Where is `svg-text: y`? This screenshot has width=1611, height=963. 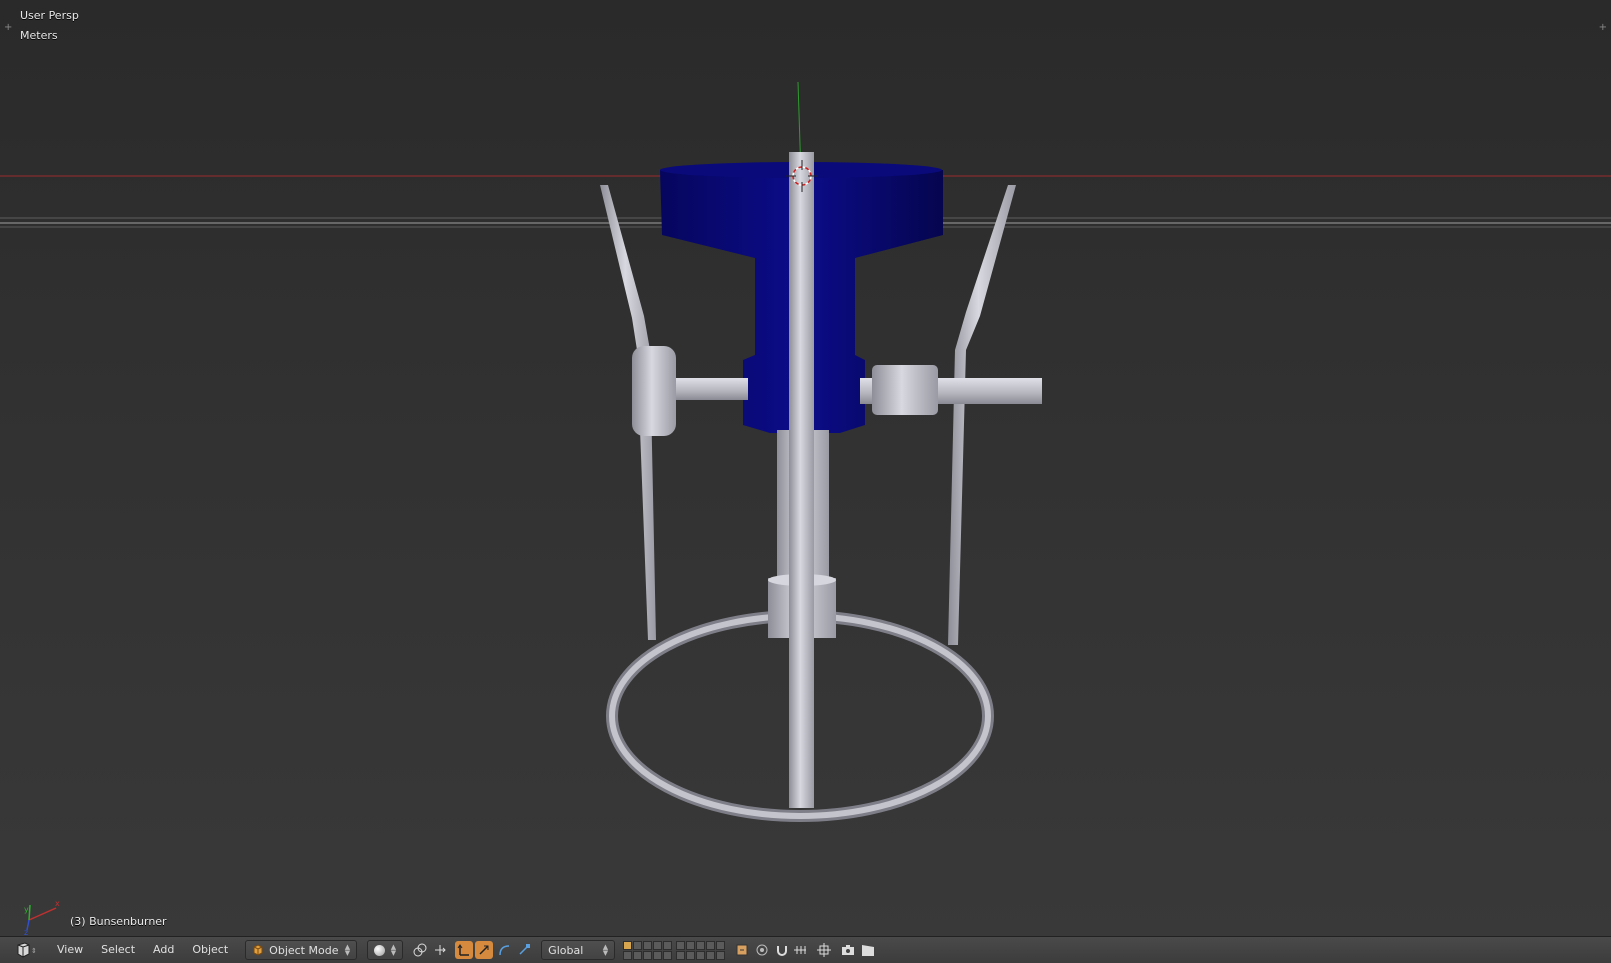
svg-text: y is located at coordinates (26, 909).